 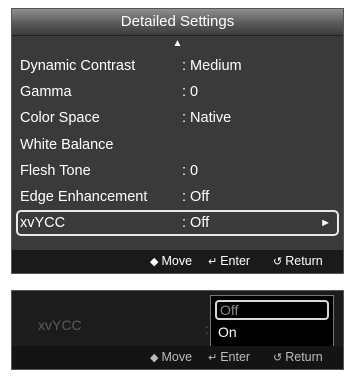 What do you see at coordinates (43, 223) in the screenshot?
I see `menu-item-label: xvYCC` at bounding box center [43, 223].